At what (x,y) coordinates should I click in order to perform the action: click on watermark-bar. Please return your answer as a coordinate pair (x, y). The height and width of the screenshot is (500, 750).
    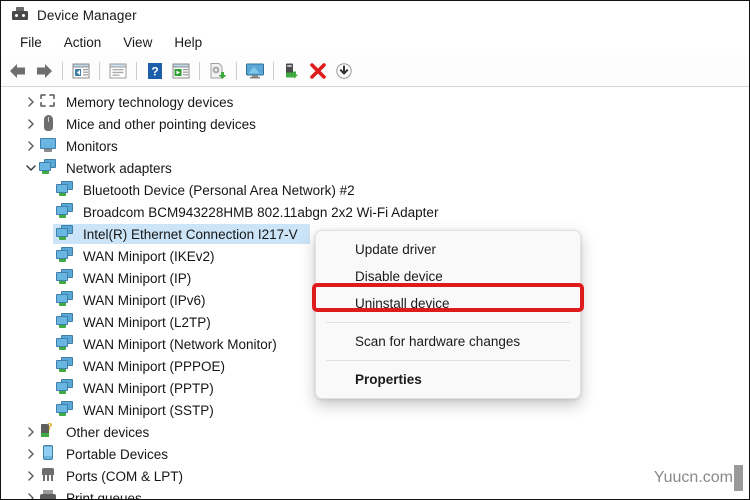
    Looking at the image, I should click on (738, 478).